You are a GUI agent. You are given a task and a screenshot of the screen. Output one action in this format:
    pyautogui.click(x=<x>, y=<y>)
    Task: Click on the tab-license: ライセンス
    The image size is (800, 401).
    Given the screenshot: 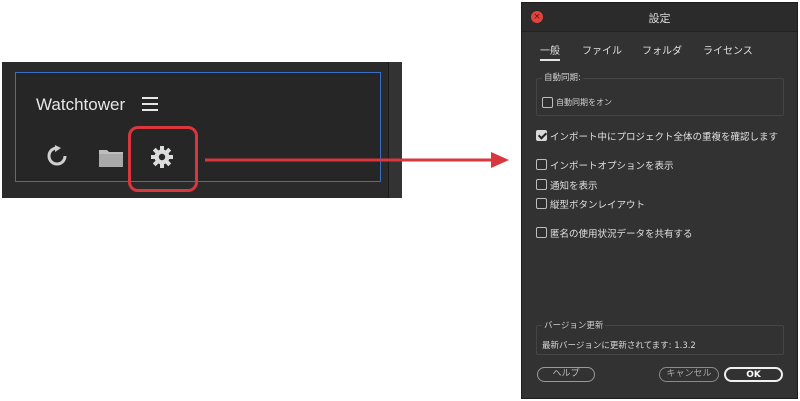 What is the action you would take?
    pyautogui.click(x=728, y=49)
    